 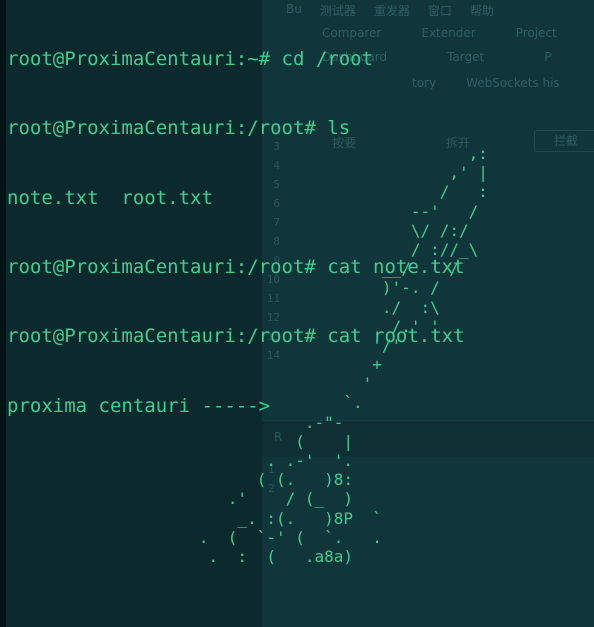 I want to click on terminal-line-command: root@ProximaCentauri:/root# ls, so click(x=179, y=128).